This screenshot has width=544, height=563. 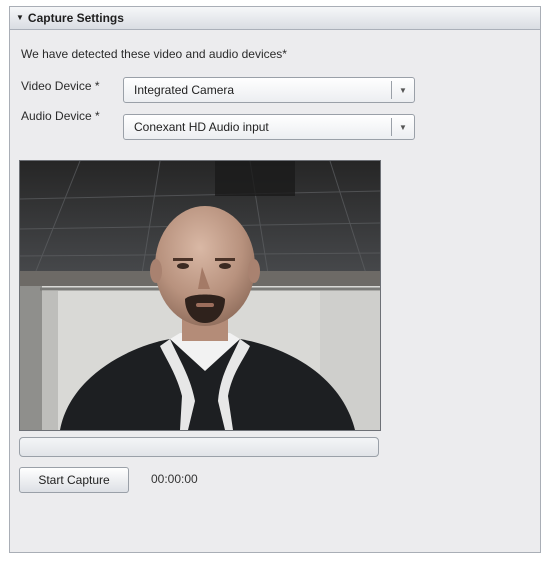 I want to click on capture-progress-bar, so click(x=199, y=447).